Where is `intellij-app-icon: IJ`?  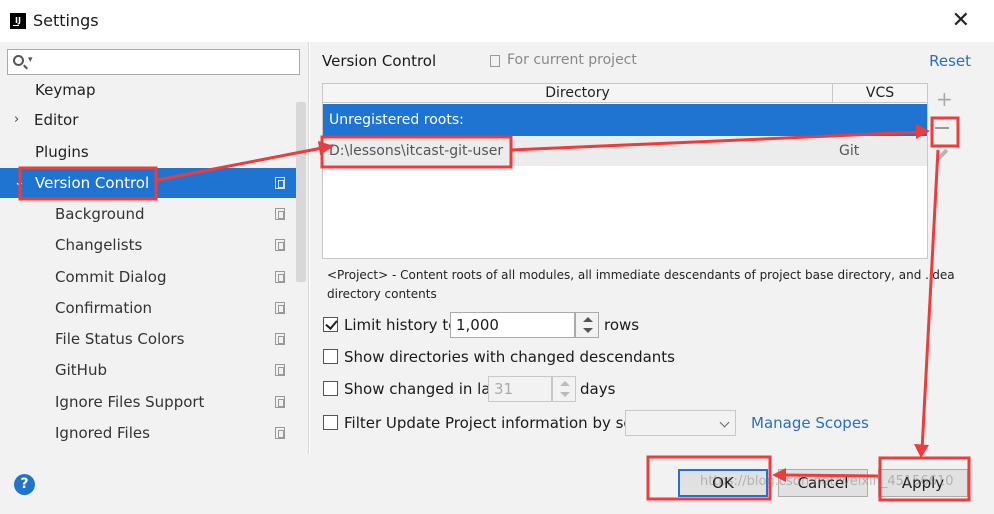 intellij-app-icon: IJ is located at coordinates (18, 21).